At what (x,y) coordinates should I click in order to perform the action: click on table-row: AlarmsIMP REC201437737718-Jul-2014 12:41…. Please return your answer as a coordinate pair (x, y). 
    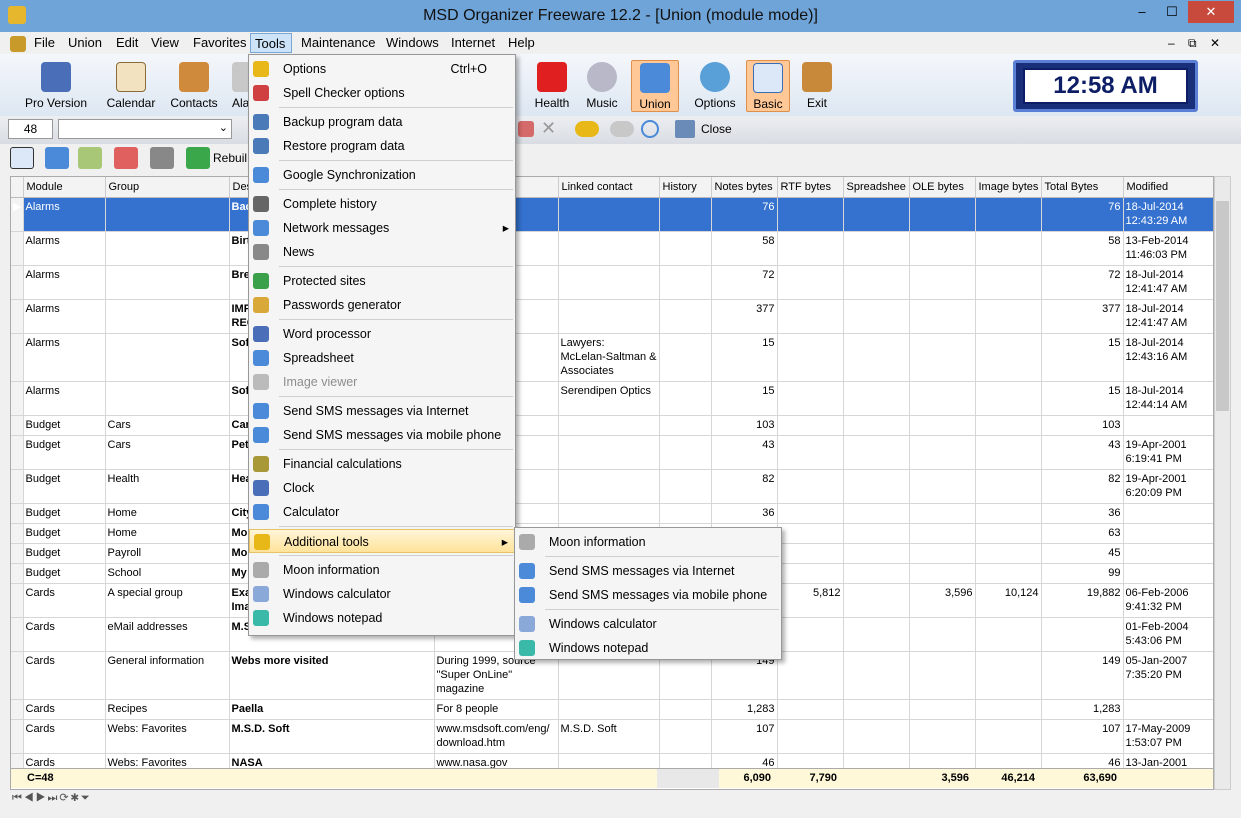
    Looking at the image, I should click on (612, 316).